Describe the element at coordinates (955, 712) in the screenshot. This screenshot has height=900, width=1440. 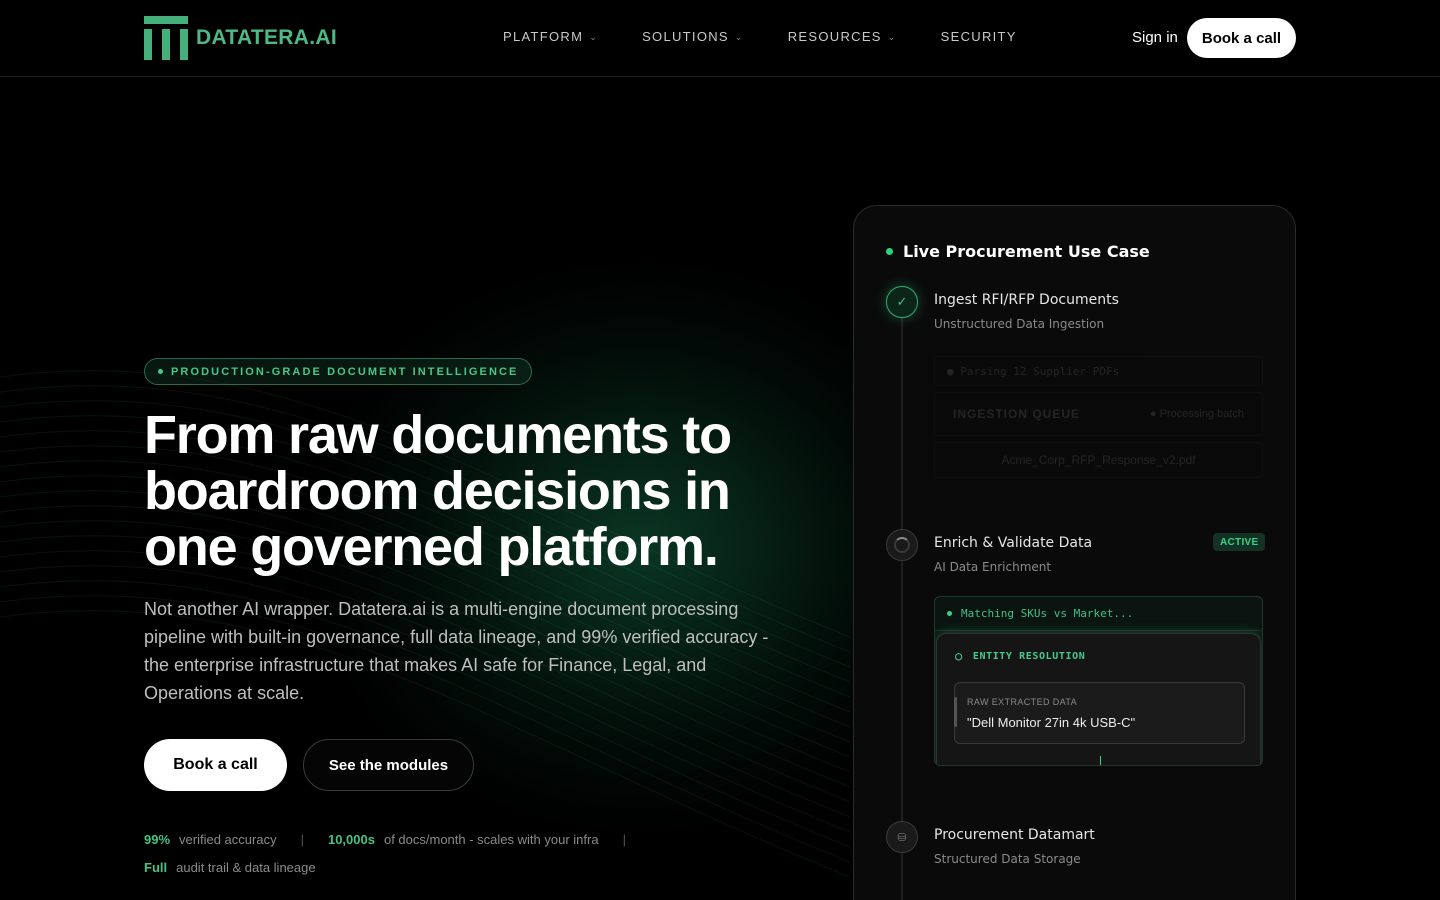
I see `raw-data-accent` at that location.